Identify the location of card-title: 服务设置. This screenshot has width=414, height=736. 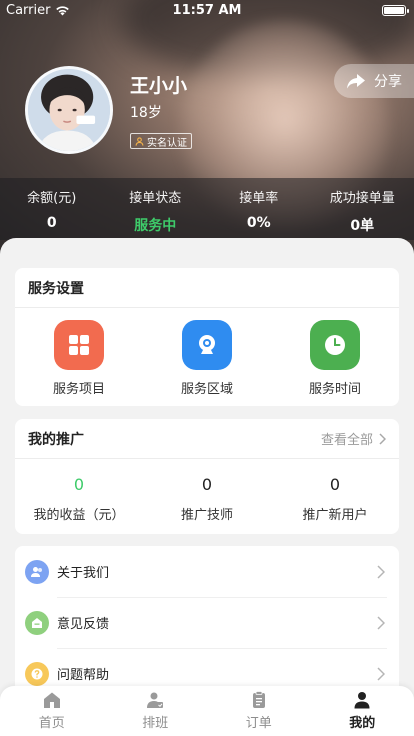
(56, 288).